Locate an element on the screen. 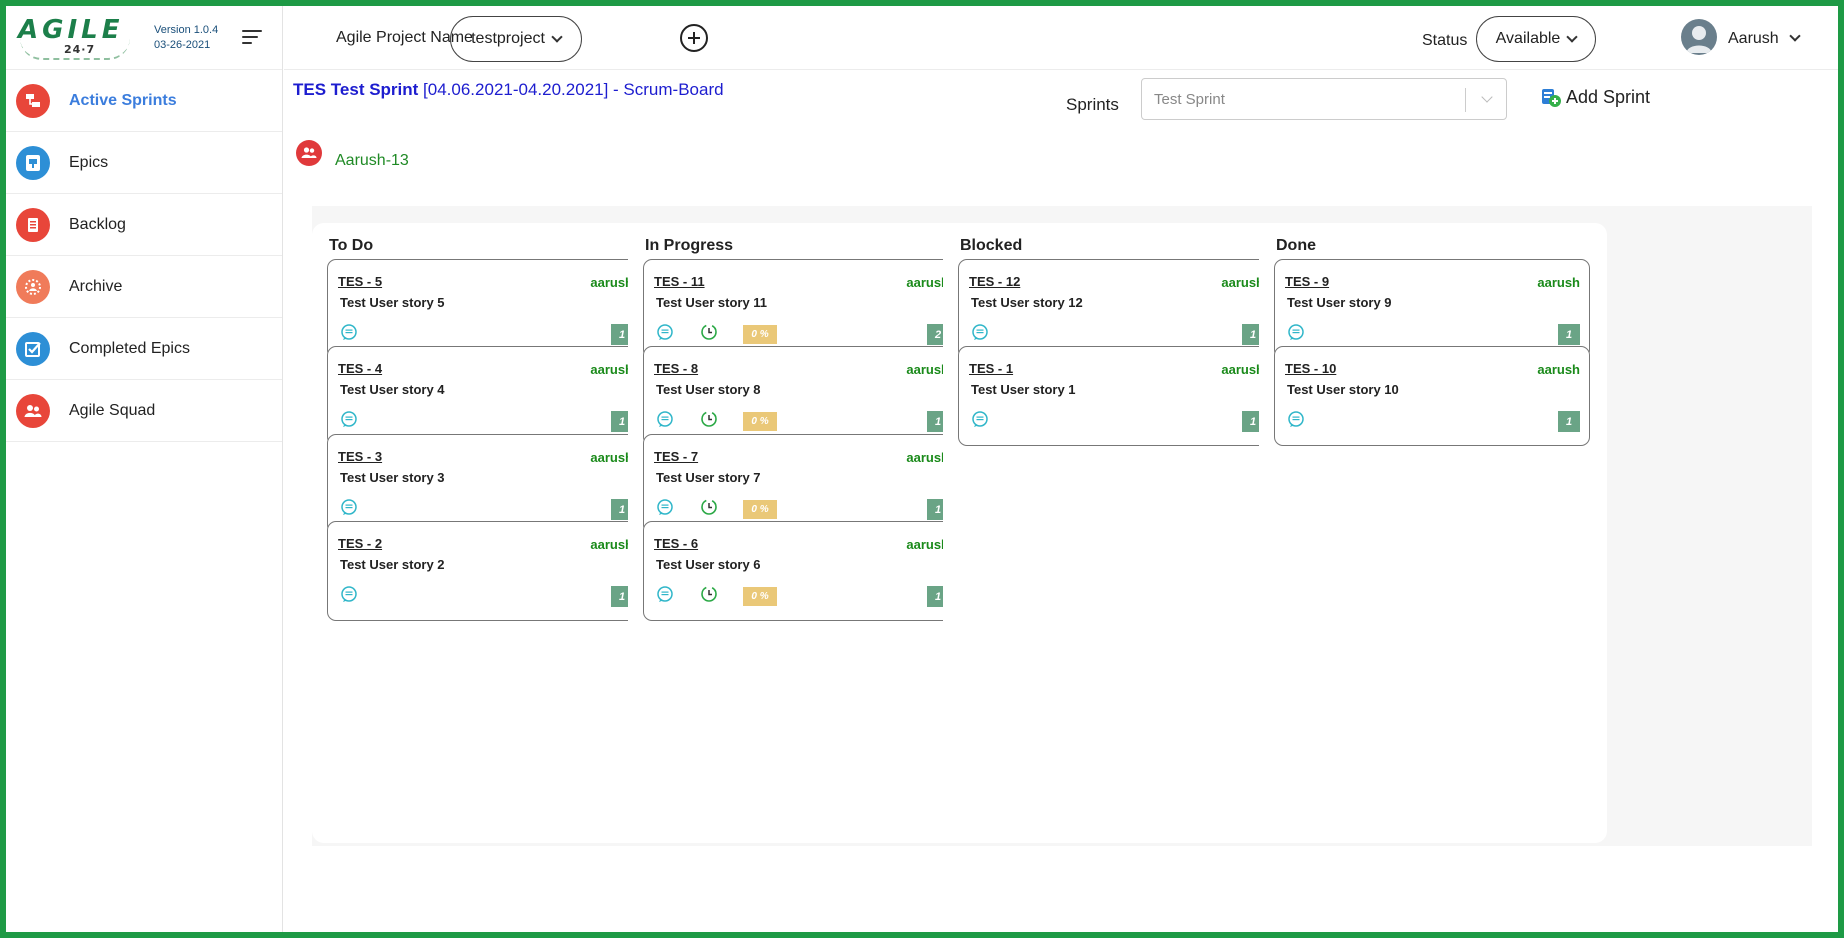  add-sprint-button: Add Sprint is located at coordinates (1595, 97).